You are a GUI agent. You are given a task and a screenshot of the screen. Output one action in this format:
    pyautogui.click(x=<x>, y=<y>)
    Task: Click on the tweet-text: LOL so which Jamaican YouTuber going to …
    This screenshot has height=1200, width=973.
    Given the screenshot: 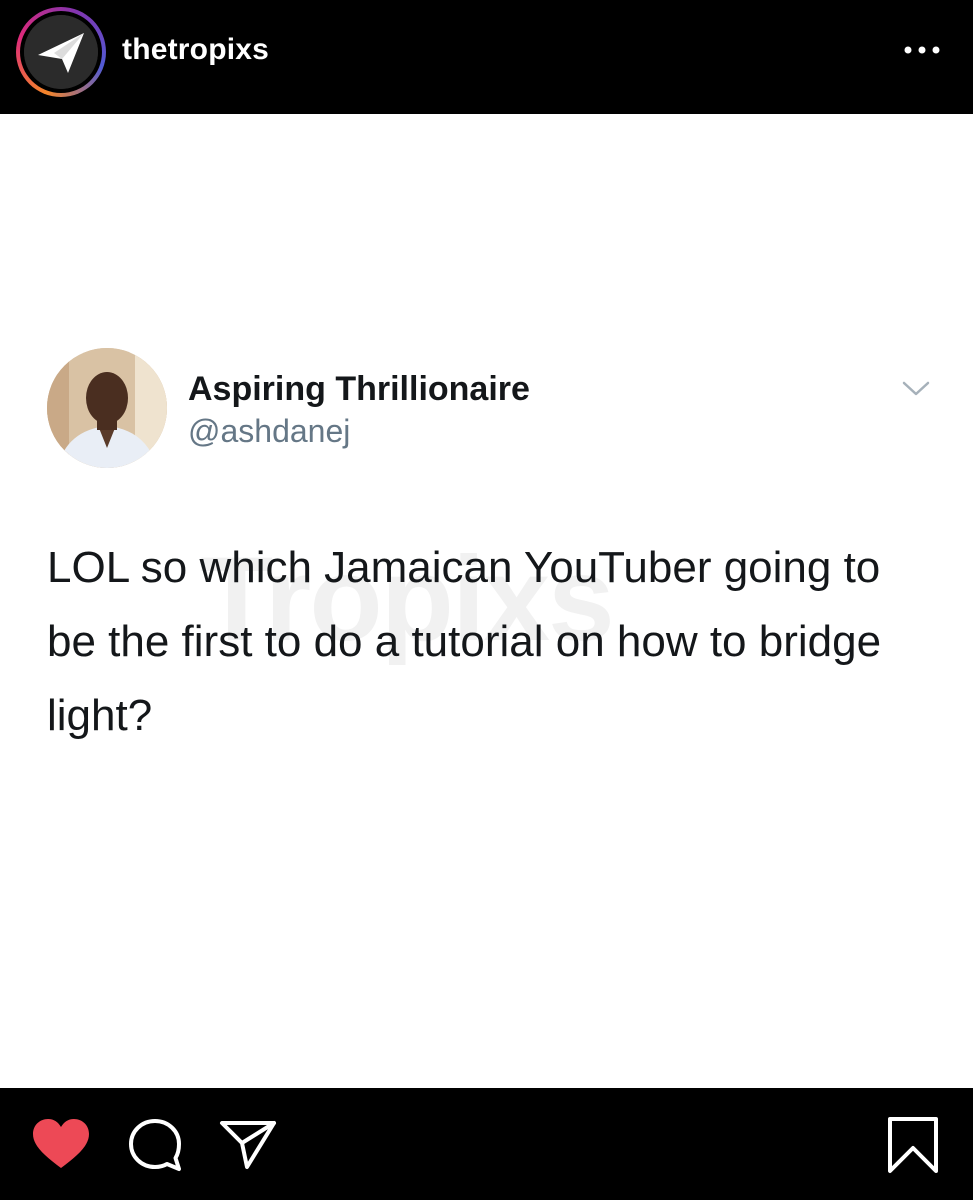 What is the action you would take?
    pyautogui.click(x=464, y=641)
    